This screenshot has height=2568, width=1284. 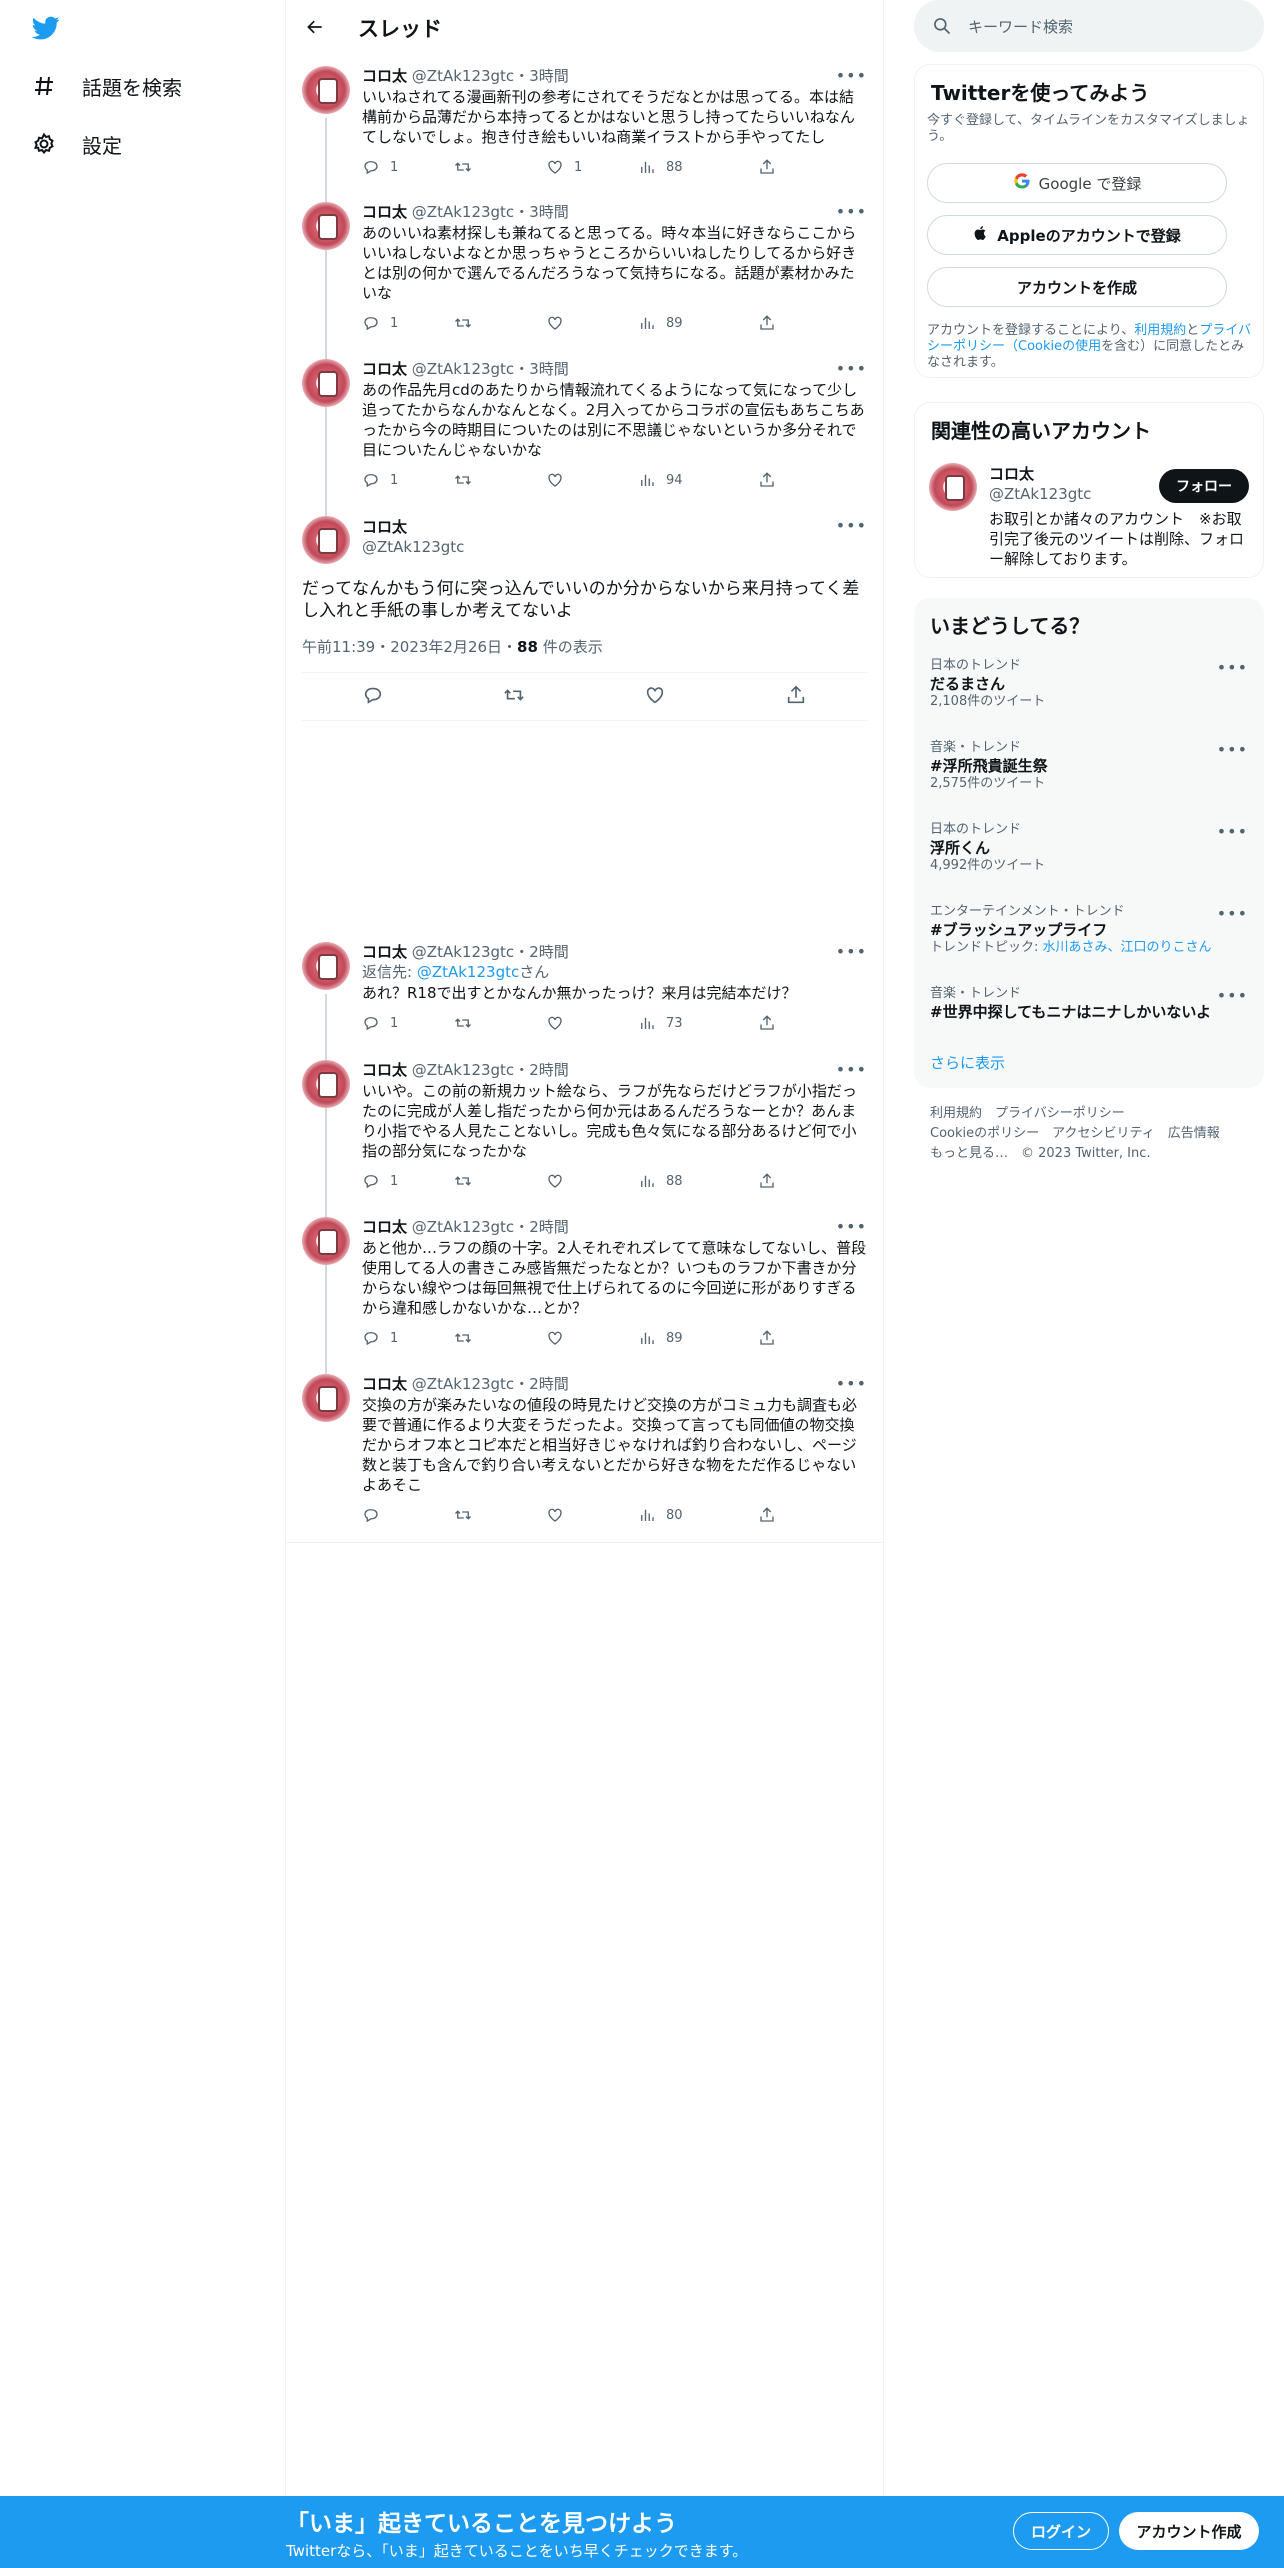 I want to click on footer-line-2: Cookieのポリシー アクセシビリティ 広告情報, so click(x=1075, y=1134).